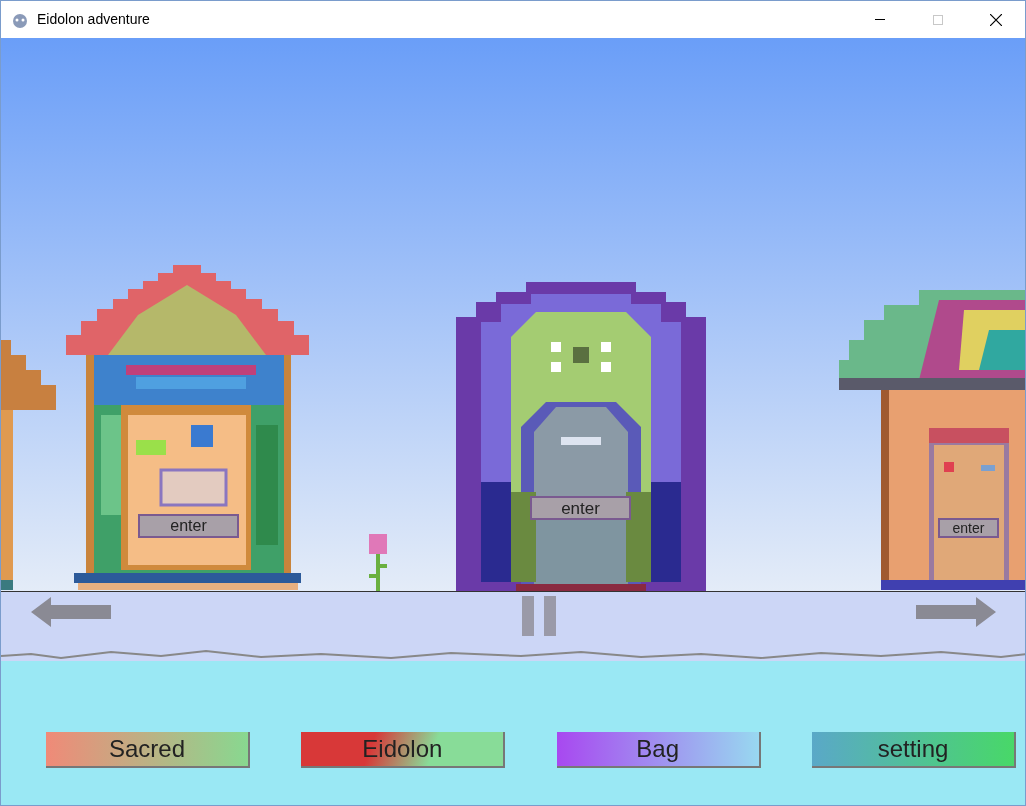  I want to click on menu-button: setting, so click(914, 750).